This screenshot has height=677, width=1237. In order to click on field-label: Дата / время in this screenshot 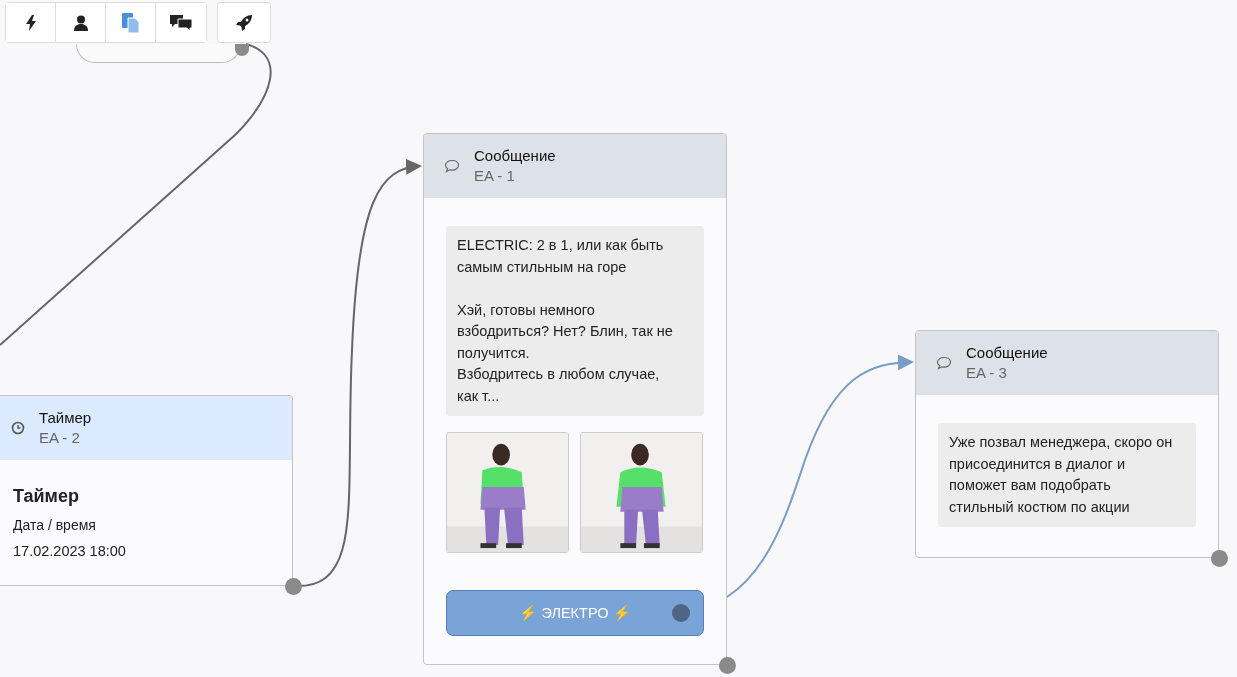, I will do `click(55, 525)`.